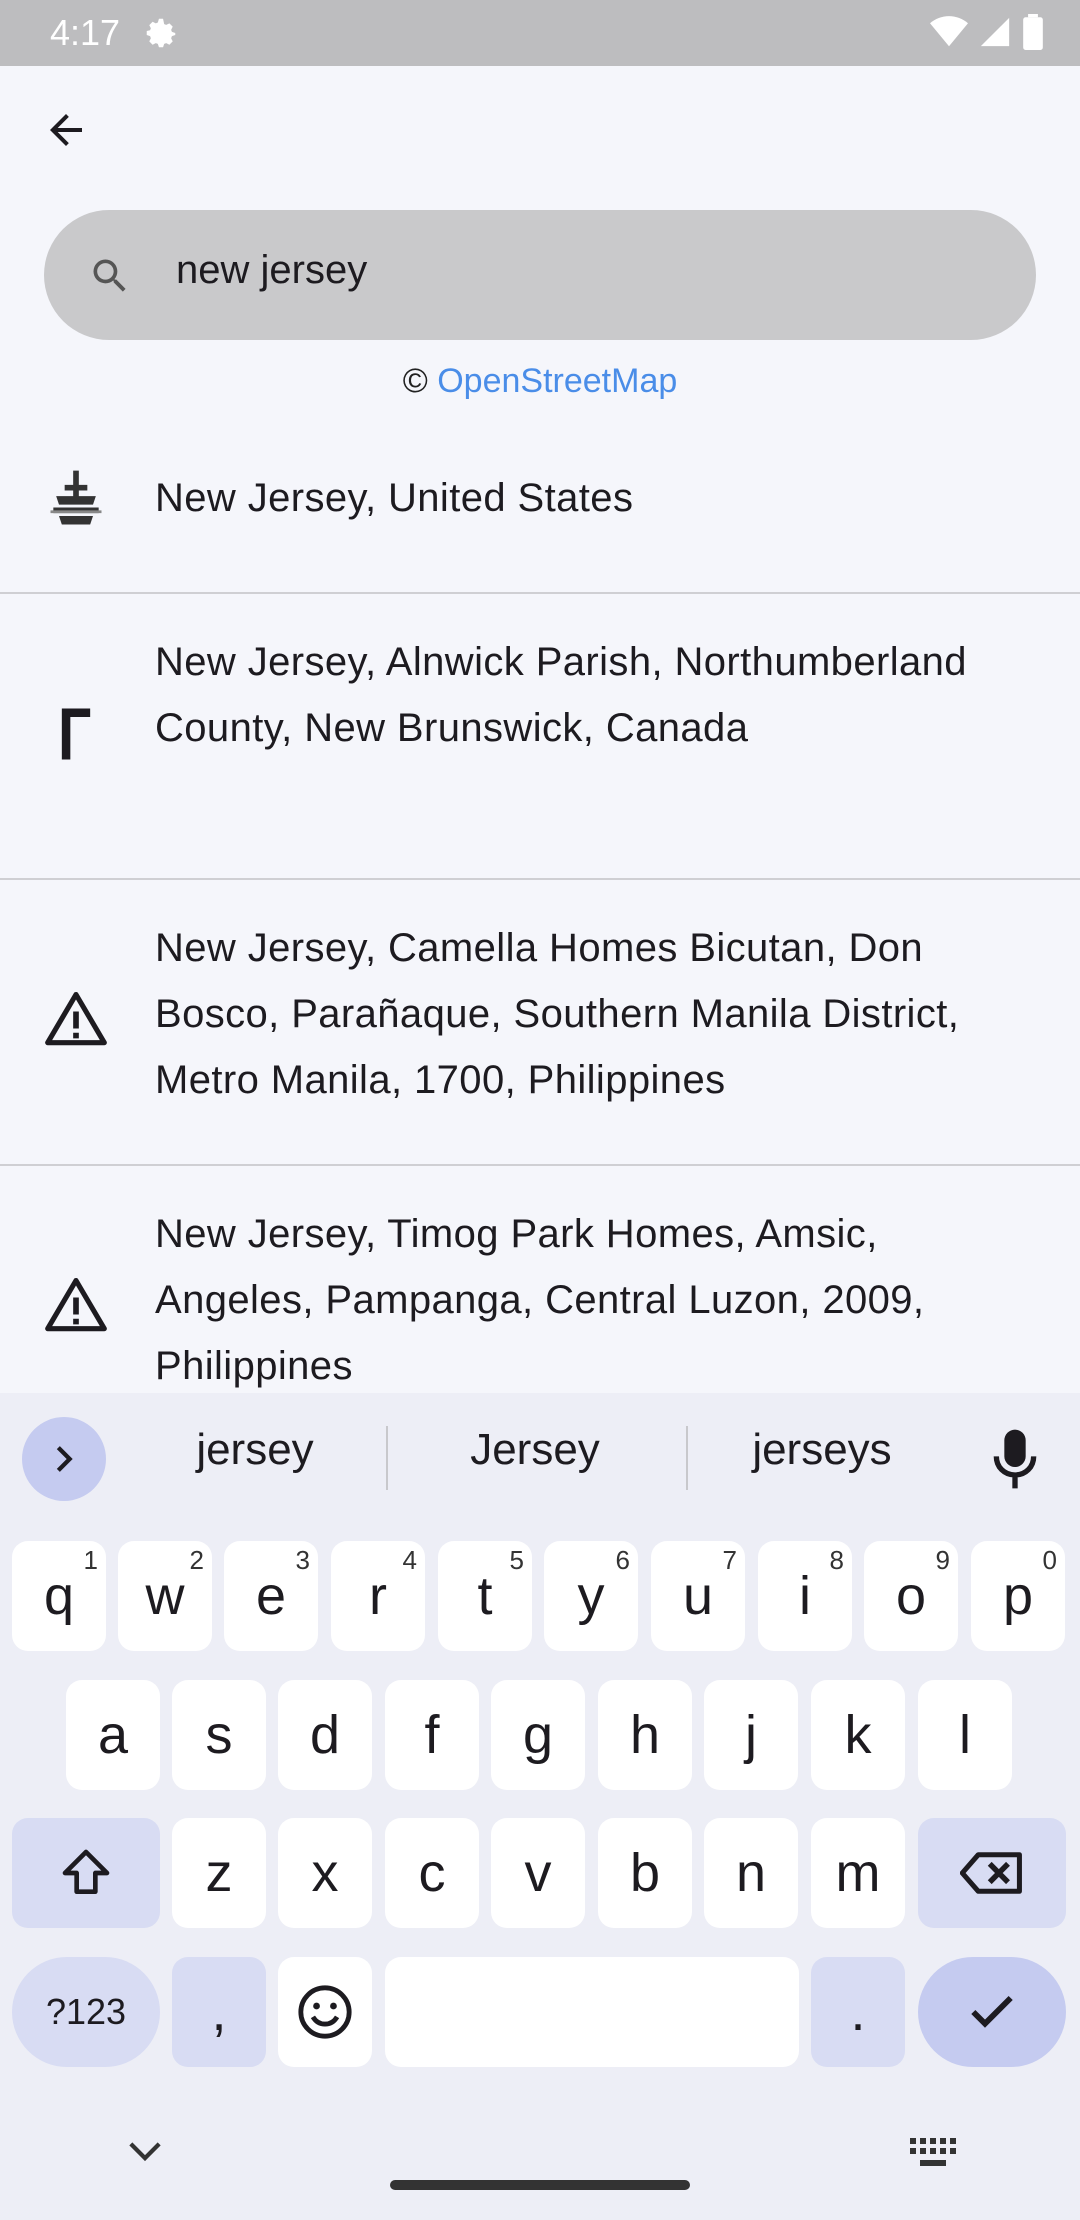 This screenshot has width=1080, height=2220. I want to click on key-label: w, so click(165, 1596).